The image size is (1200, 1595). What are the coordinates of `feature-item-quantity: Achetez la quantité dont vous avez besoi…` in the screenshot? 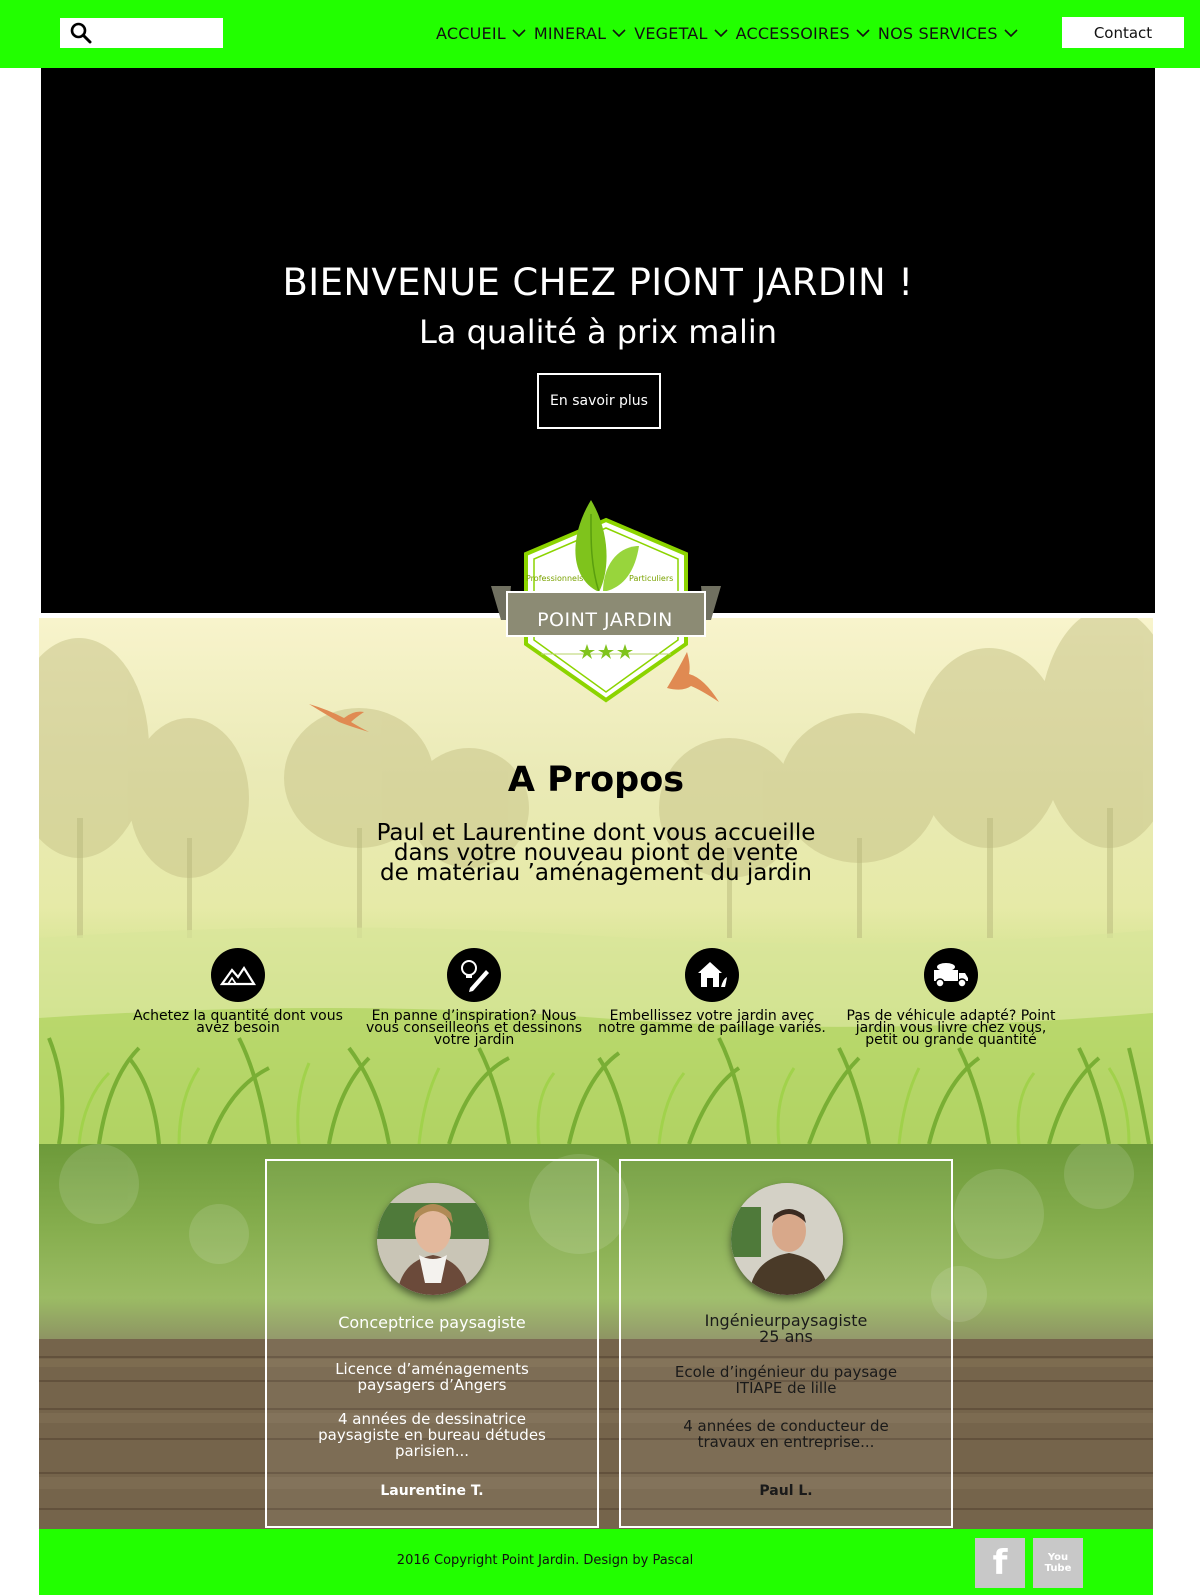 It's located at (238, 992).